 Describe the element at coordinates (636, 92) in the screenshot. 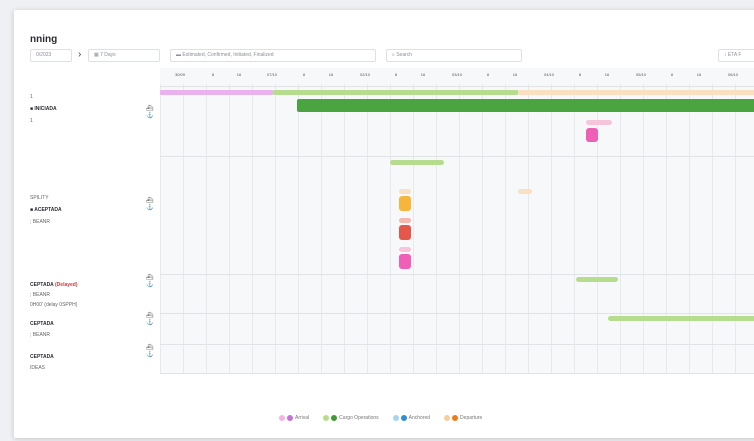

I see `departure-bar` at that location.